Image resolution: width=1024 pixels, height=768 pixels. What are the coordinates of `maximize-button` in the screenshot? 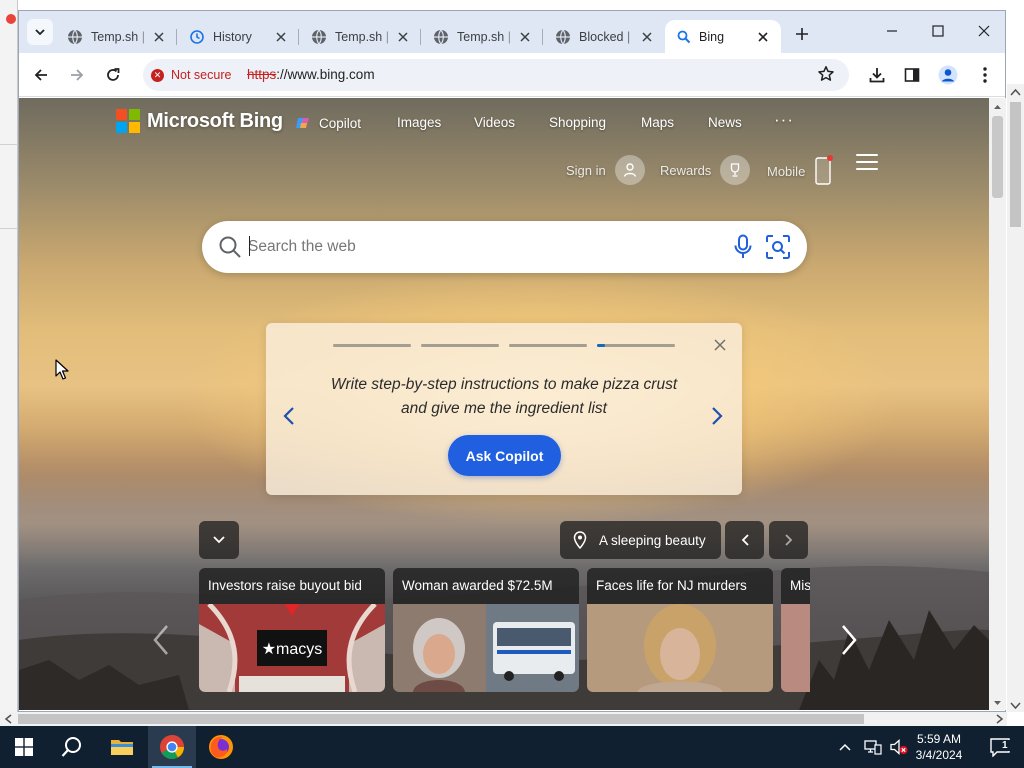 It's located at (938, 31).